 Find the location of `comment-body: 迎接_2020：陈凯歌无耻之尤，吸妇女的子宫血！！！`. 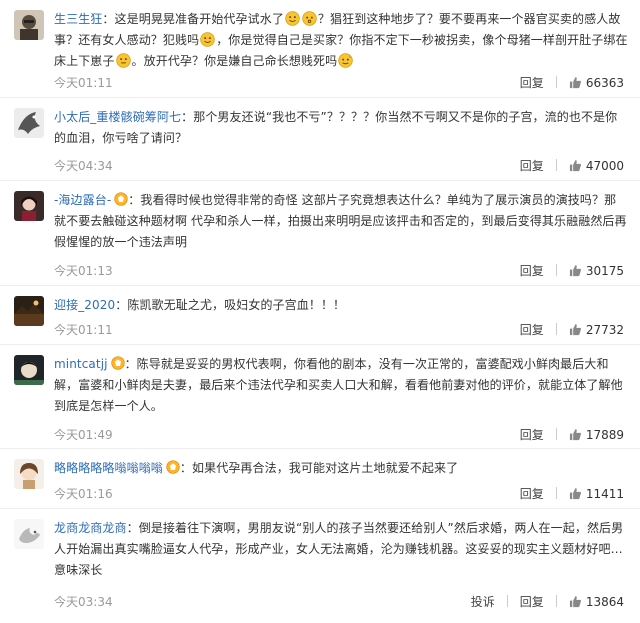

comment-body: 迎接_2020：陈凯歌无耻之尤，吸妇女的子宫血！！！ is located at coordinates (341, 305).